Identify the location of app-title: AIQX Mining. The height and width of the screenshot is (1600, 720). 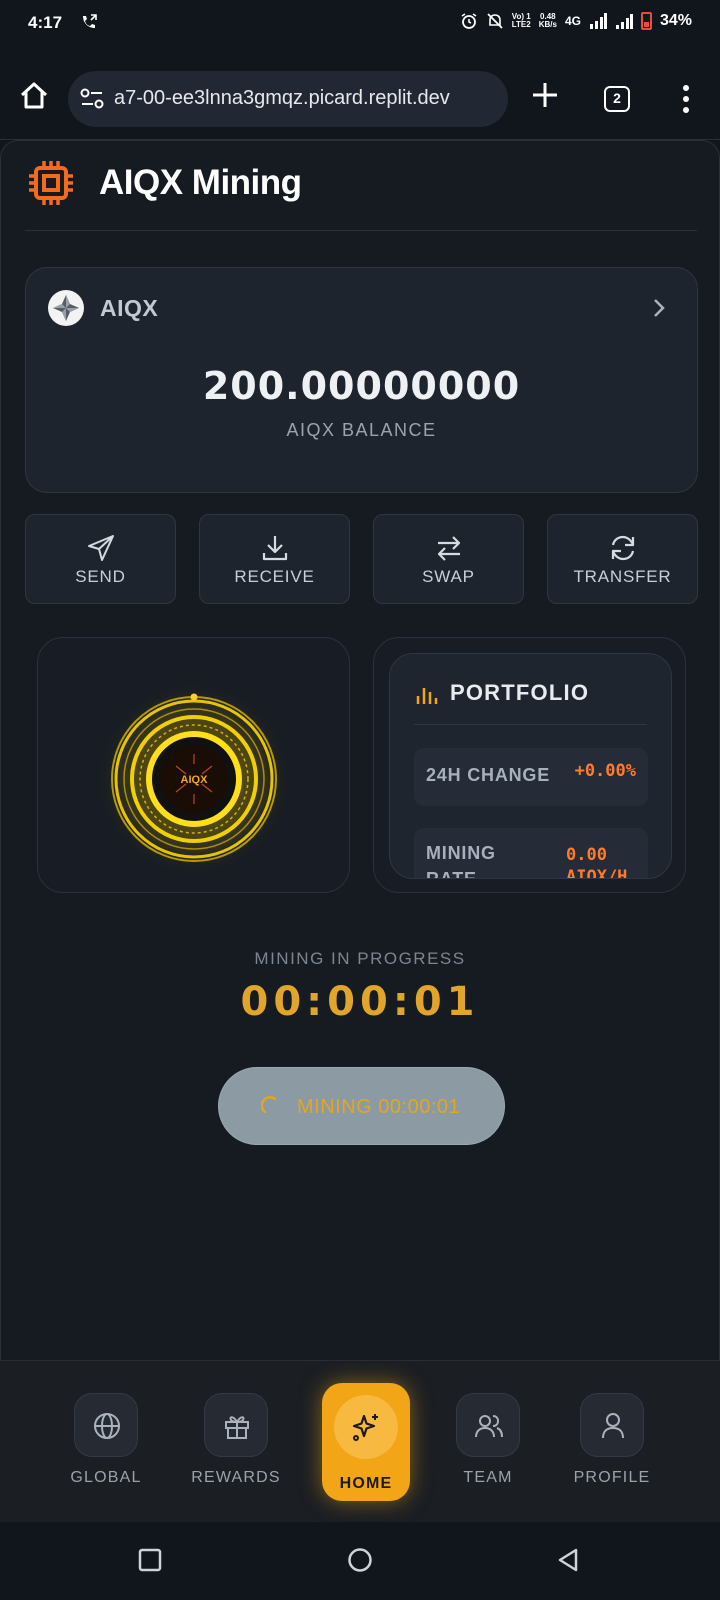
(200, 182).